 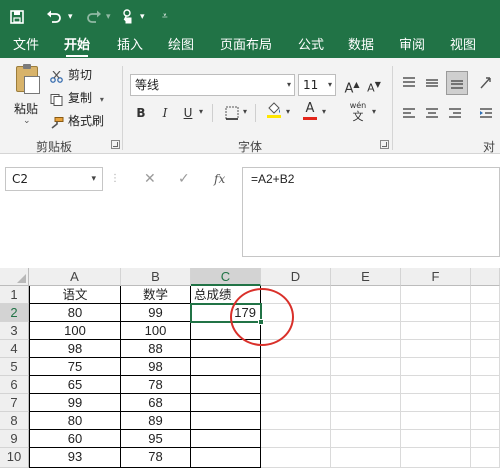 I want to click on cell-b8: 89, so click(x=156, y=421).